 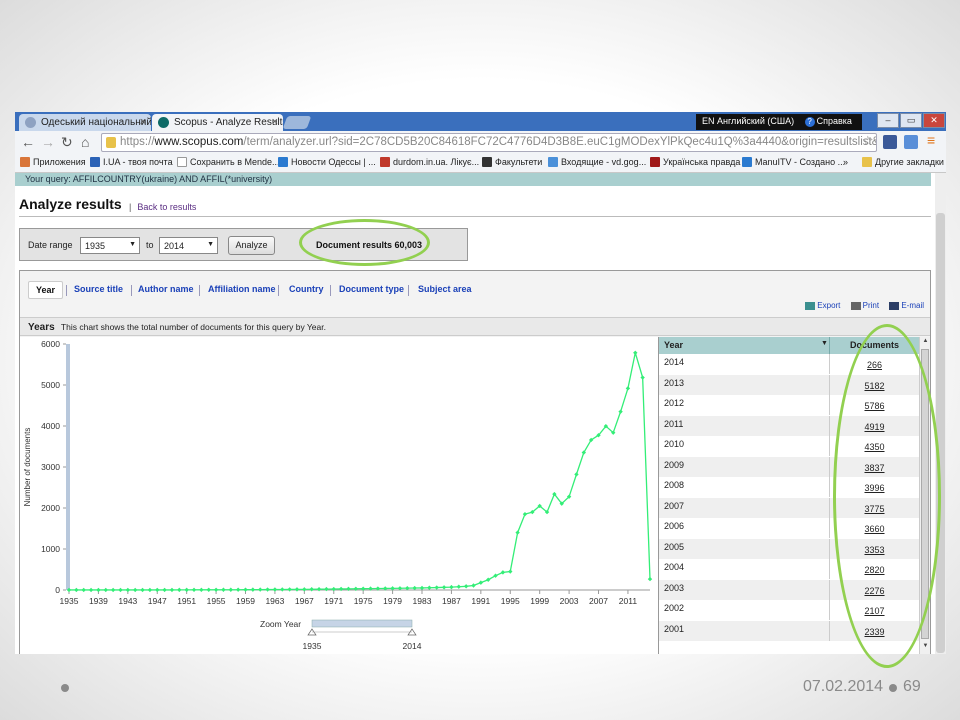 I want to click on x-tick-label: 1955, so click(x=216, y=601).